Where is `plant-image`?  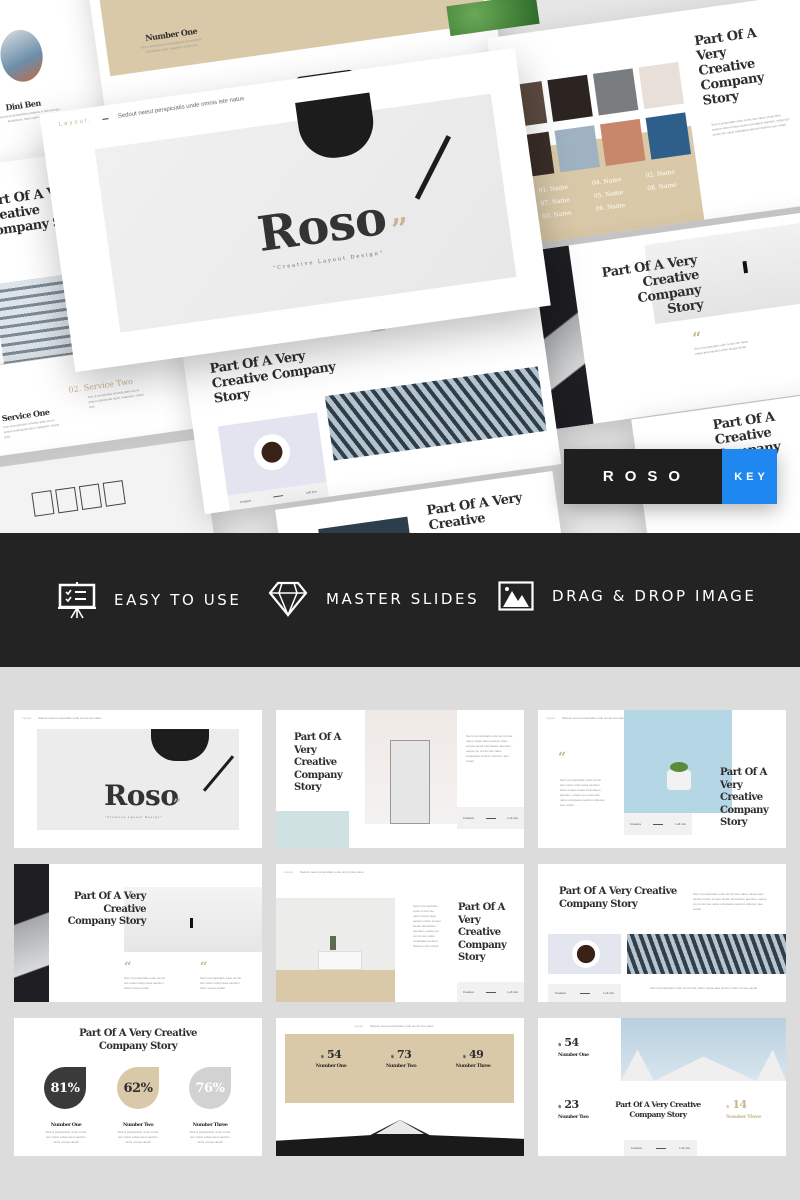
plant-image is located at coordinates (678, 761).